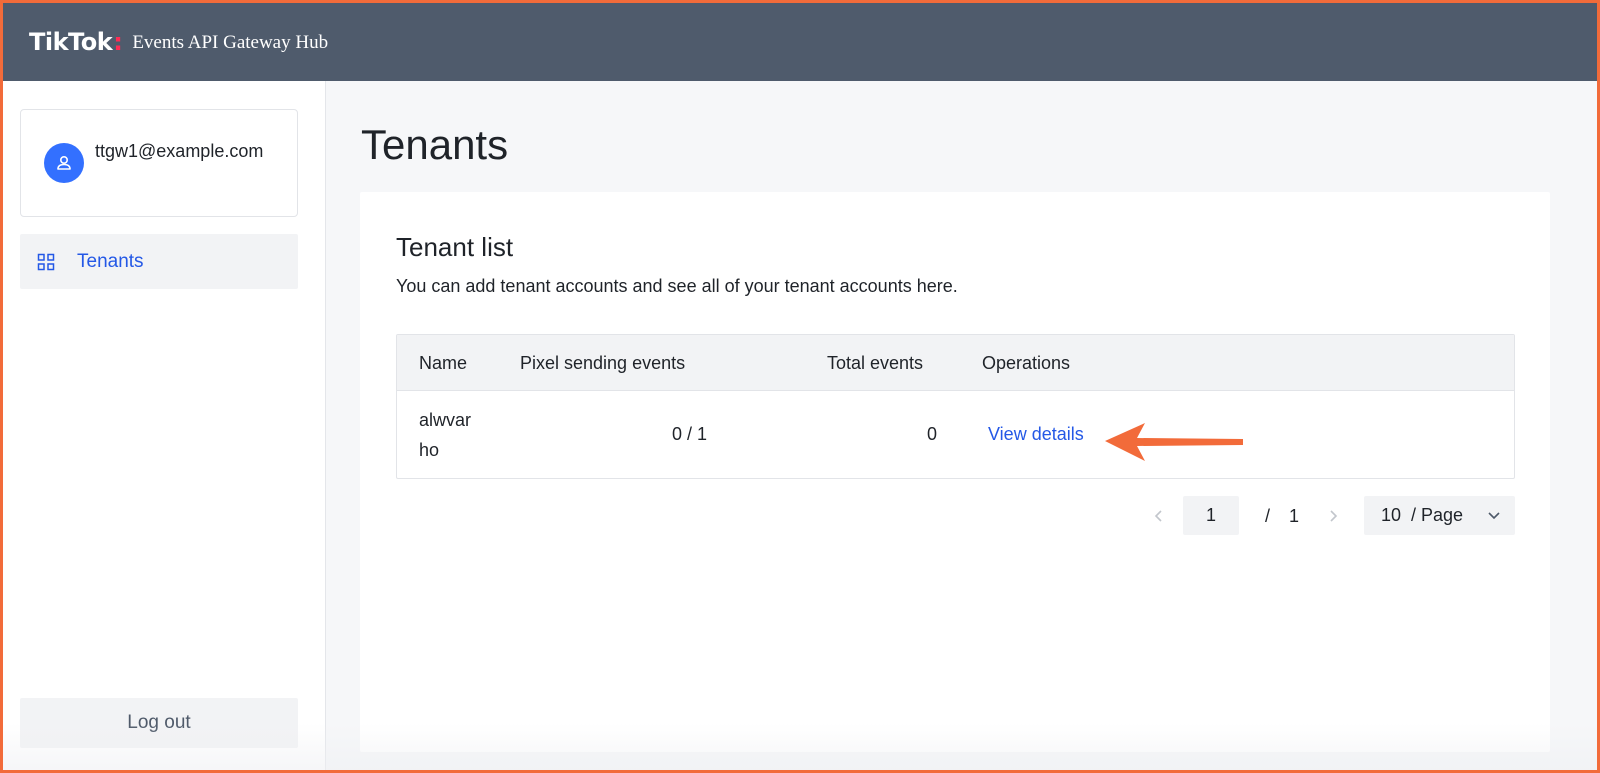 This screenshot has height=773, width=1600. What do you see at coordinates (435, 144) in the screenshot?
I see `page-title: Tenants` at bounding box center [435, 144].